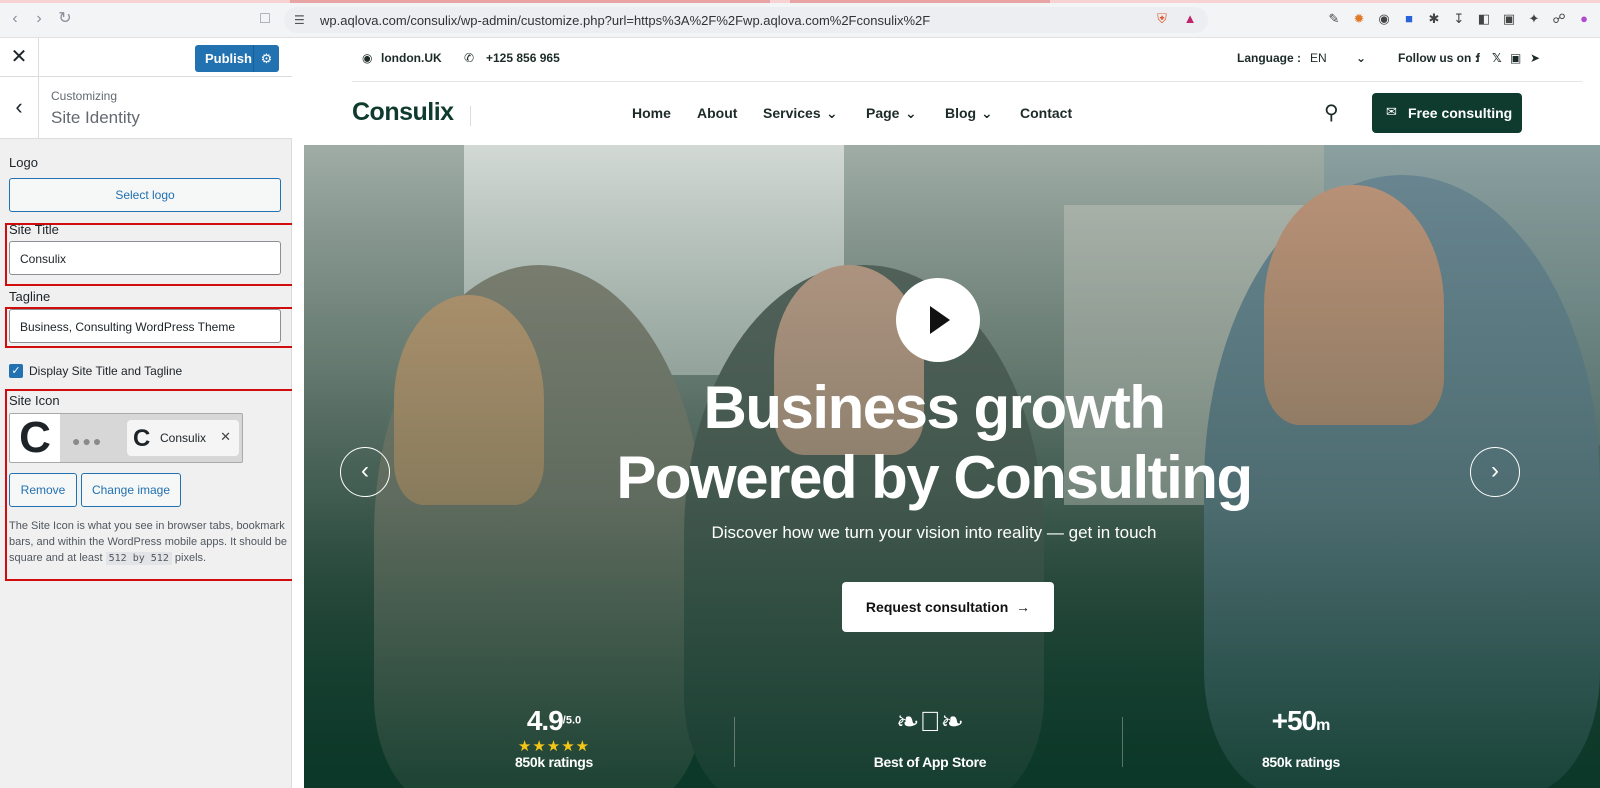 Image resolution: width=1600 pixels, height=788 pixels. Describe the element at coordinates (530, 1) in the screenshot. I see `active-tab-indicator` at that location.